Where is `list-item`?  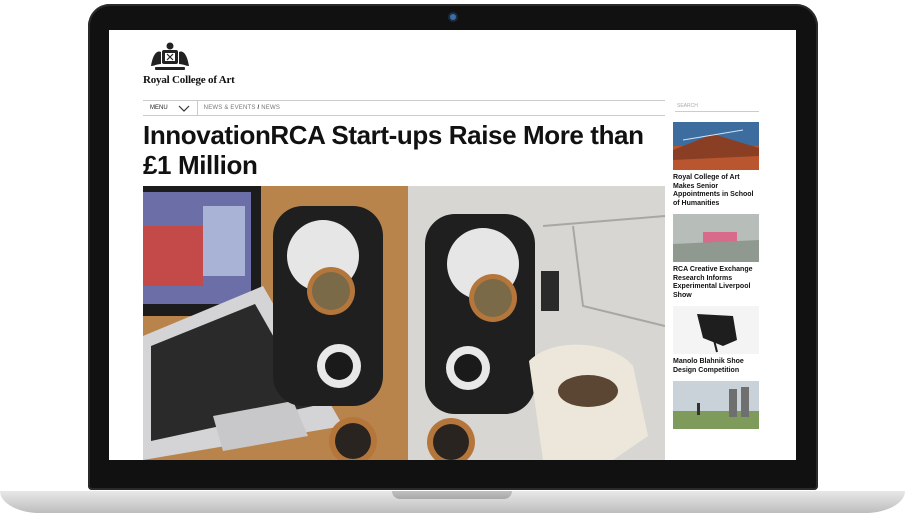 list-item is located at coordinates (716, 405).